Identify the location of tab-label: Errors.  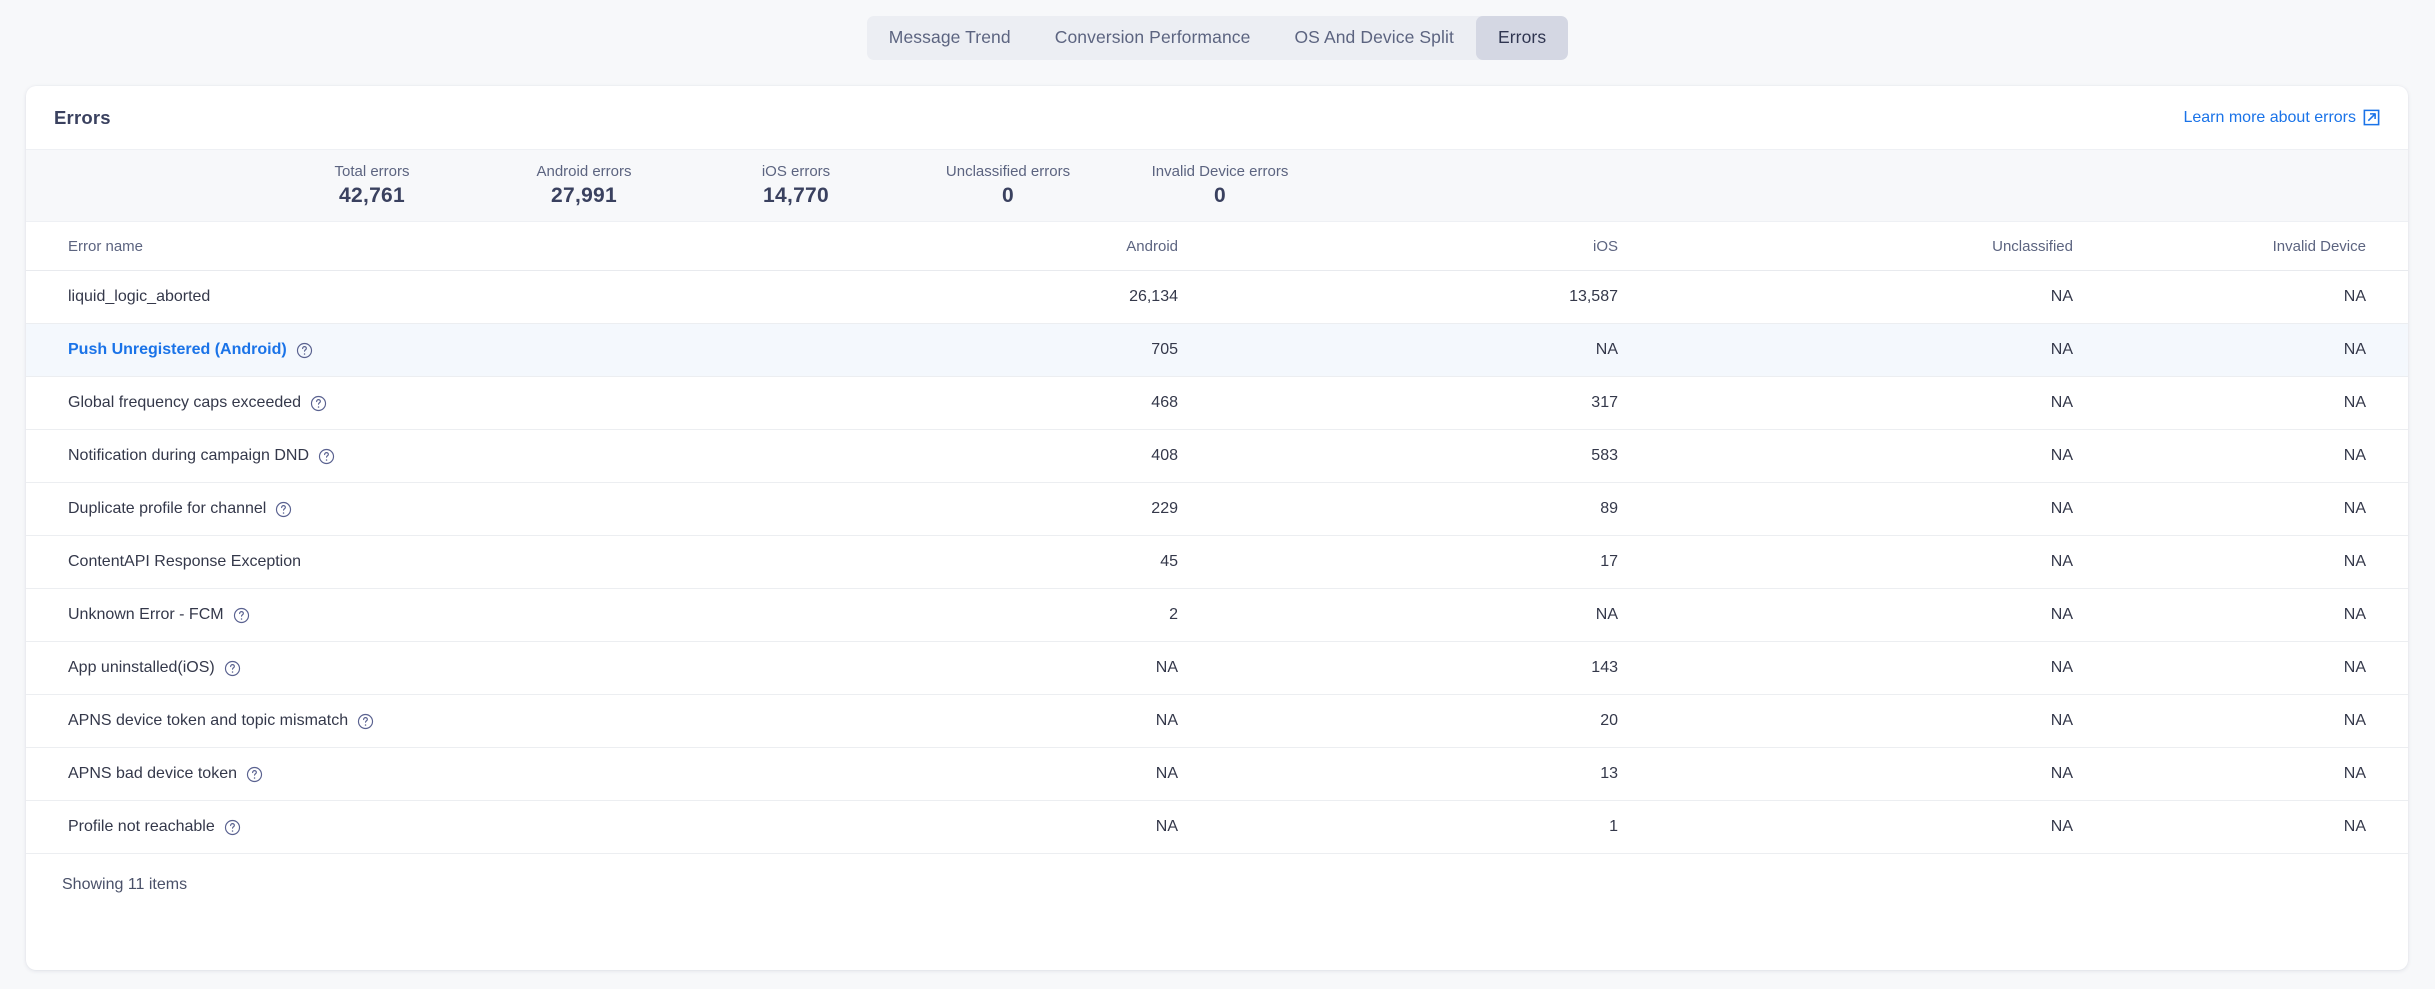
(1522, 37).